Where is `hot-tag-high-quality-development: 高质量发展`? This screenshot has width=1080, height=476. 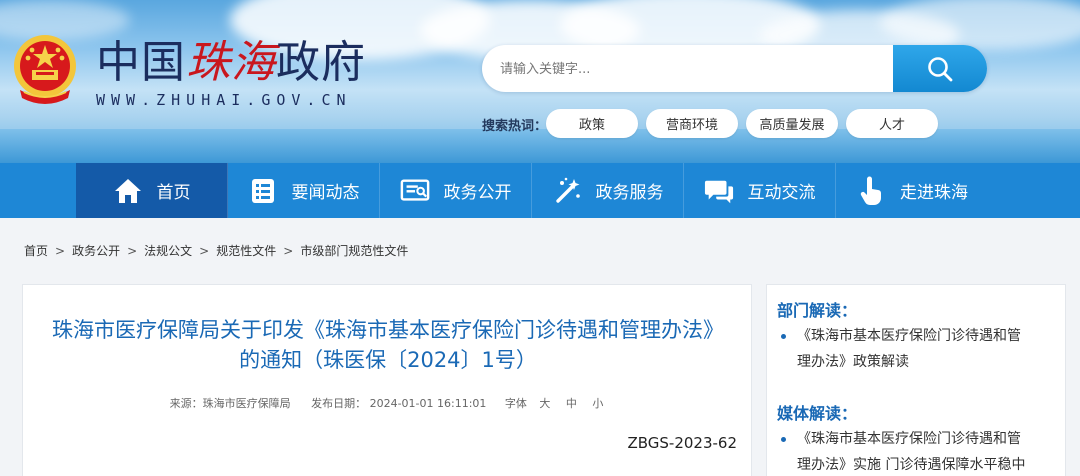
hot-tag-high-quality-development: 高质量发展 is located at coordinates (792, 123).